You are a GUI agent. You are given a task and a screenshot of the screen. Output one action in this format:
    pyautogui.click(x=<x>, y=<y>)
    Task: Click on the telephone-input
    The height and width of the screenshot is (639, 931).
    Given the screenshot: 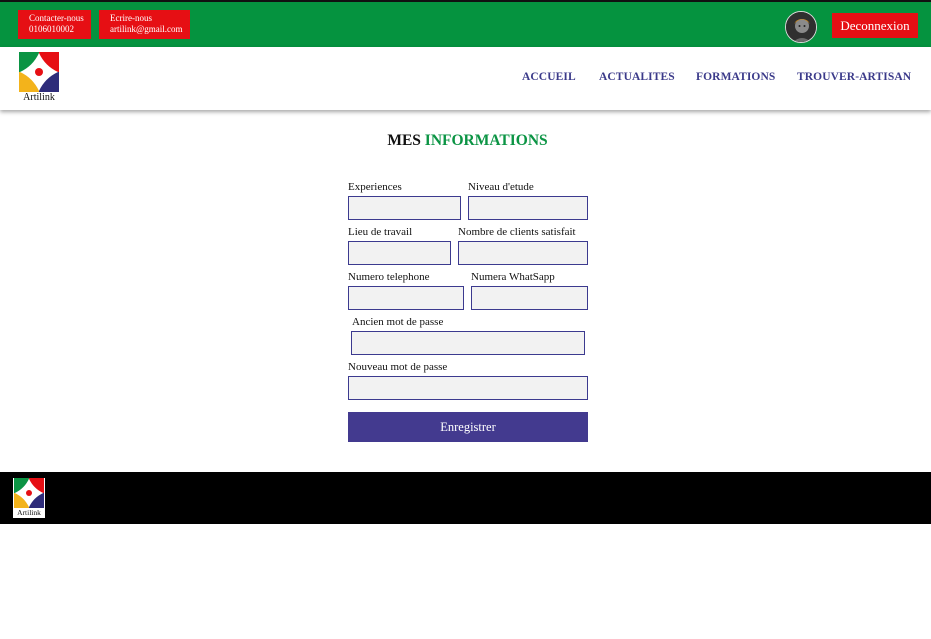 What is the action you would take?
    pyautogui.click(x=406, y=298)
    